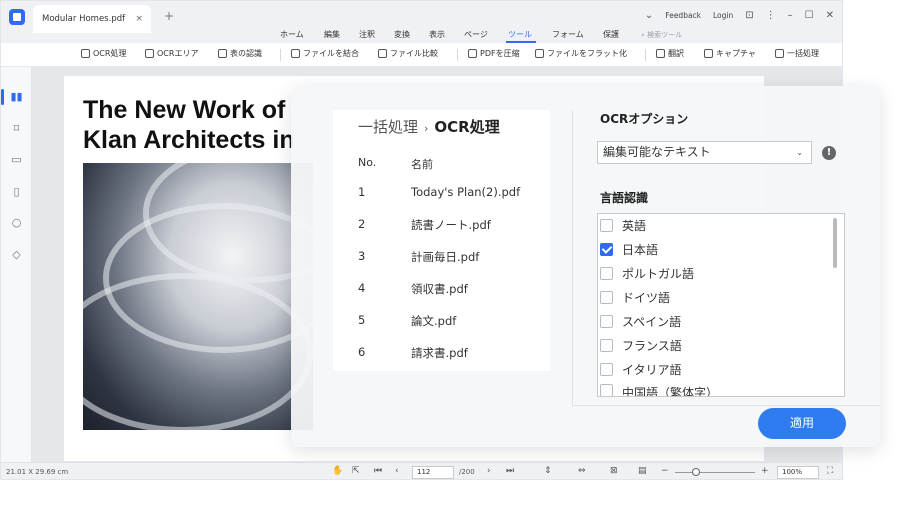 The width and height of the screenshot is (908, 509). I want to click on capture-button: キャプチャ, so click(730, 53).